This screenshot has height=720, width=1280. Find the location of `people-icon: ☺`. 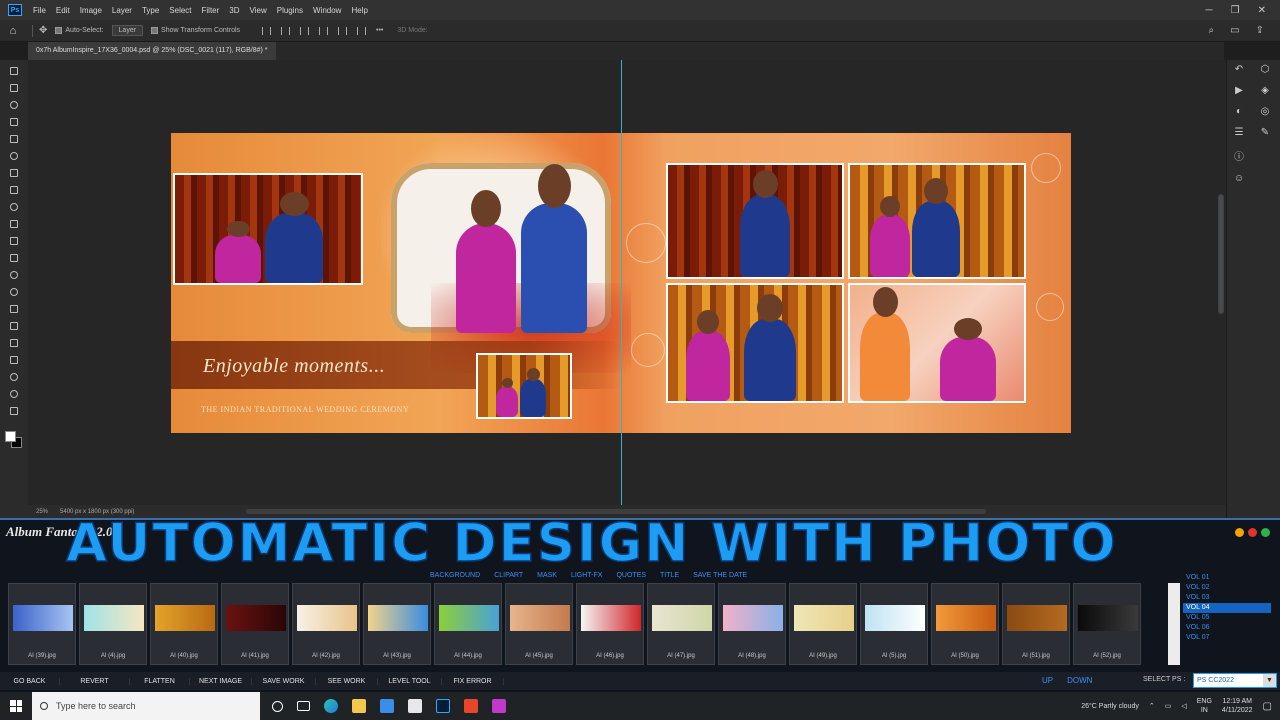

people-icon: ☺ is located at coordinates (1239, 178).